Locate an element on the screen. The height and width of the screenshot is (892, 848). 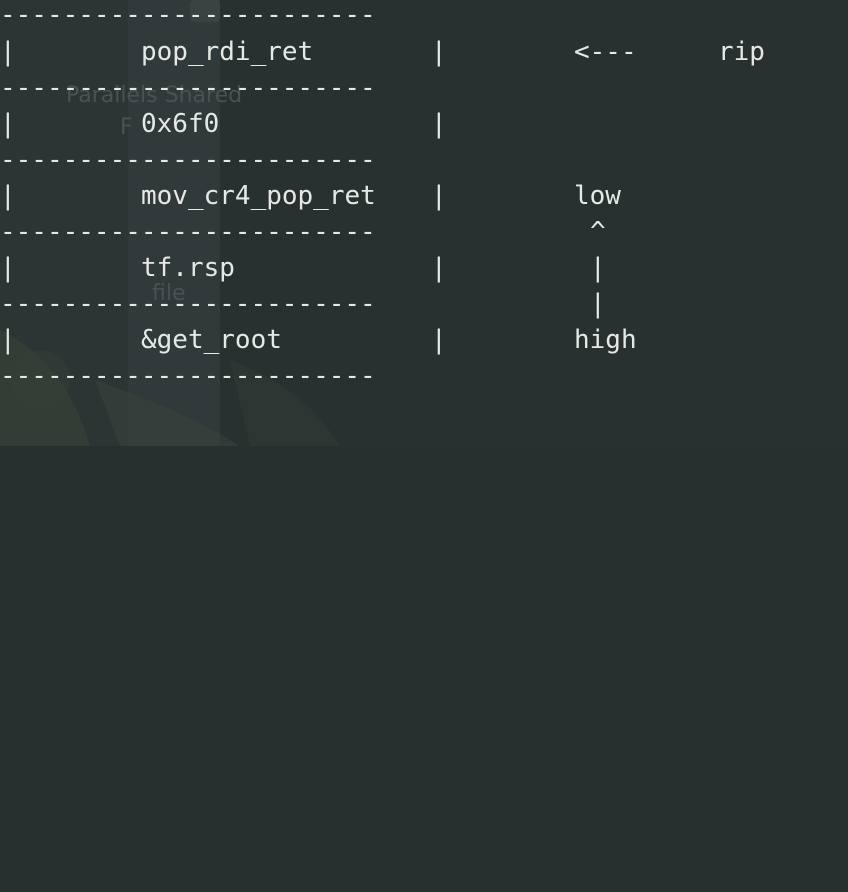
caret-arrow-up: ^ is located at coordinates (598, 232).